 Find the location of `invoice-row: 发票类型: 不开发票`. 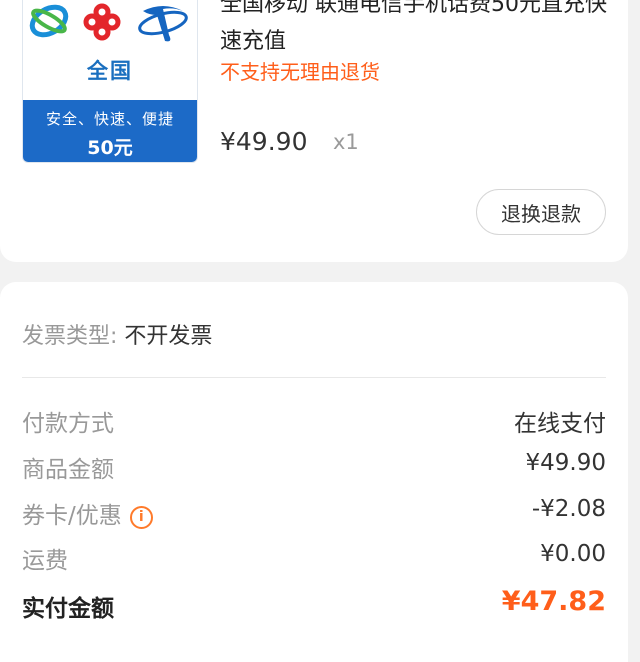

invoice-row: 发票类型: 不开发票 is located at coordinates (117, 334).